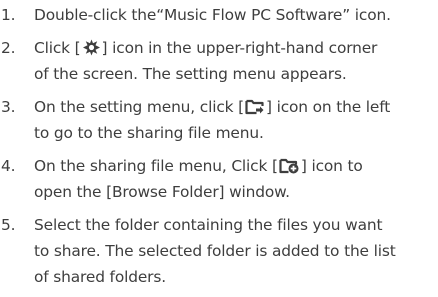  I want to click on step-text-fragment: Click [, so click(57, 47).